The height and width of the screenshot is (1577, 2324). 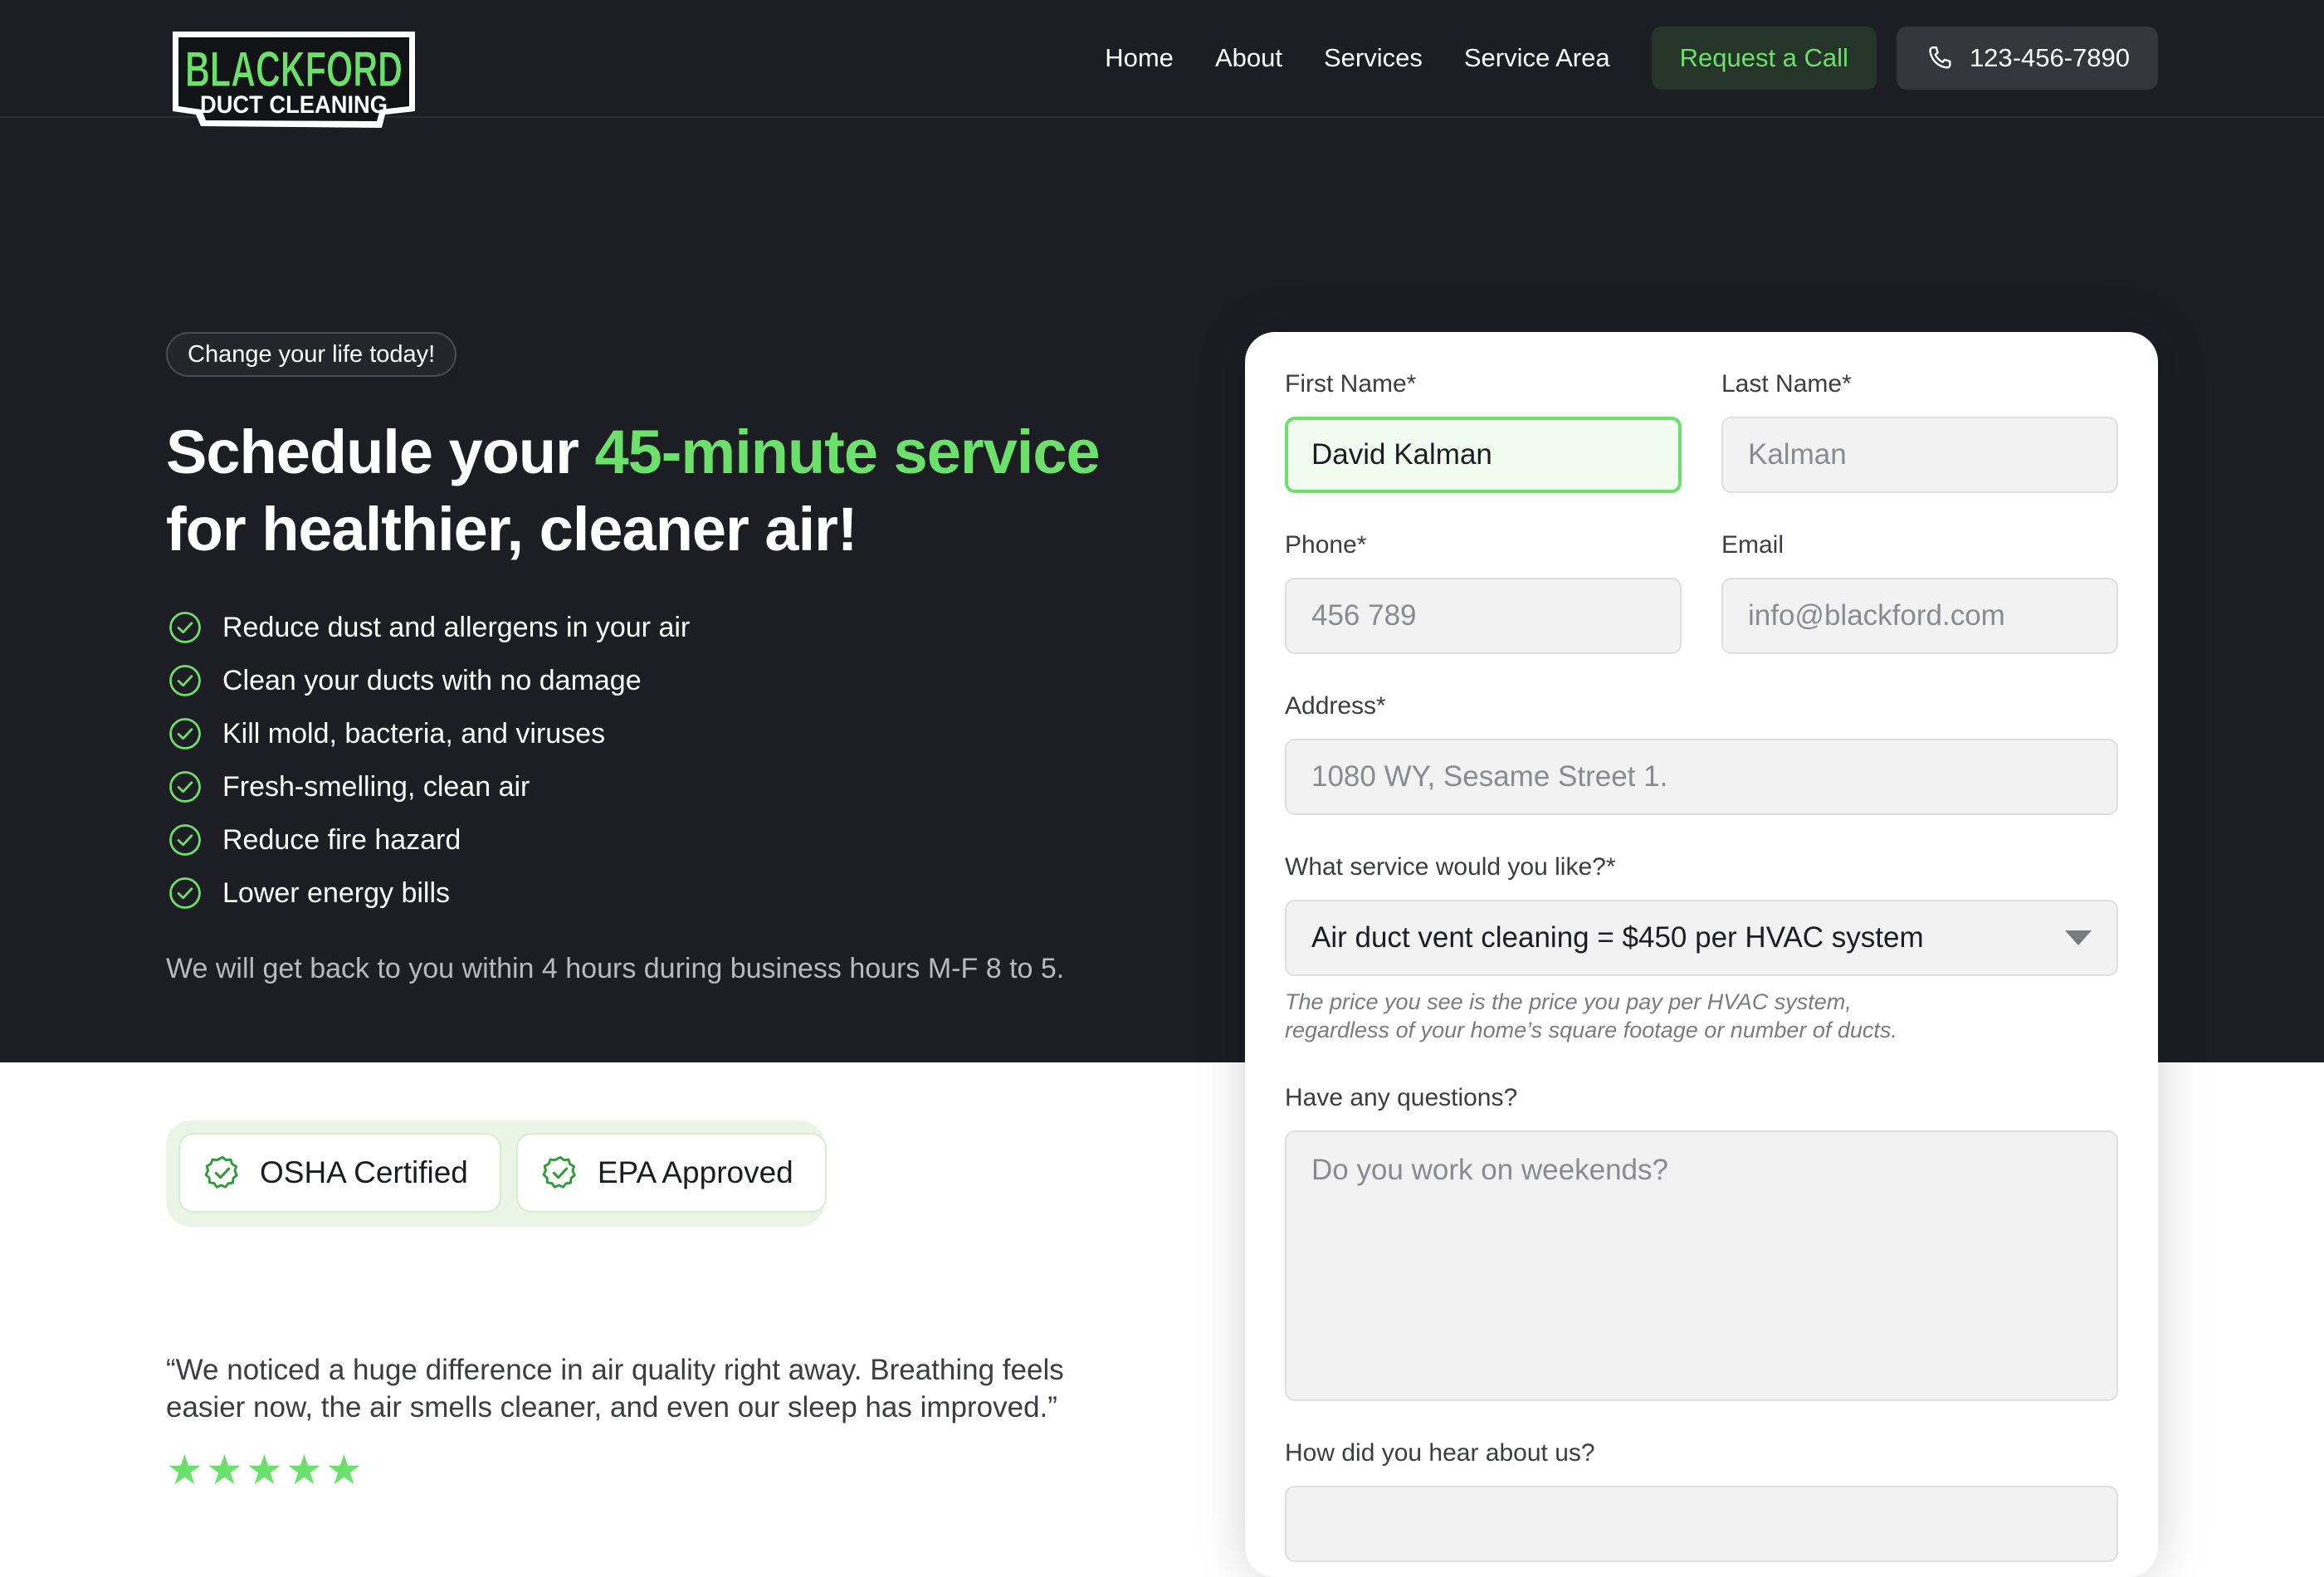 I want to click on questions-textarea, so click(x=1701, y=1265).